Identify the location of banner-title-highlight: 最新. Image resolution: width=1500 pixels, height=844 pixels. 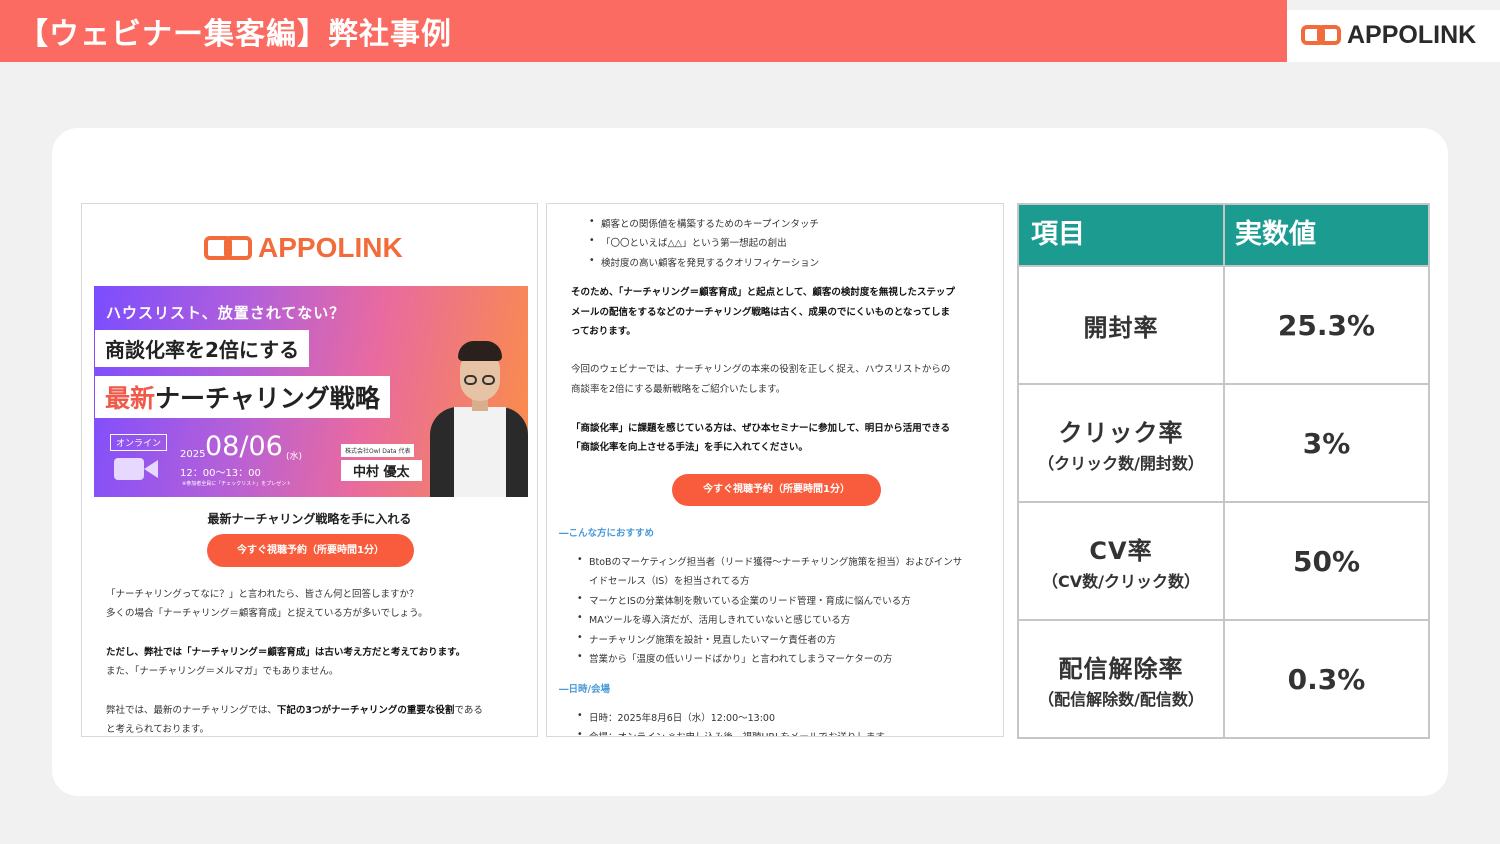
(130, 398).